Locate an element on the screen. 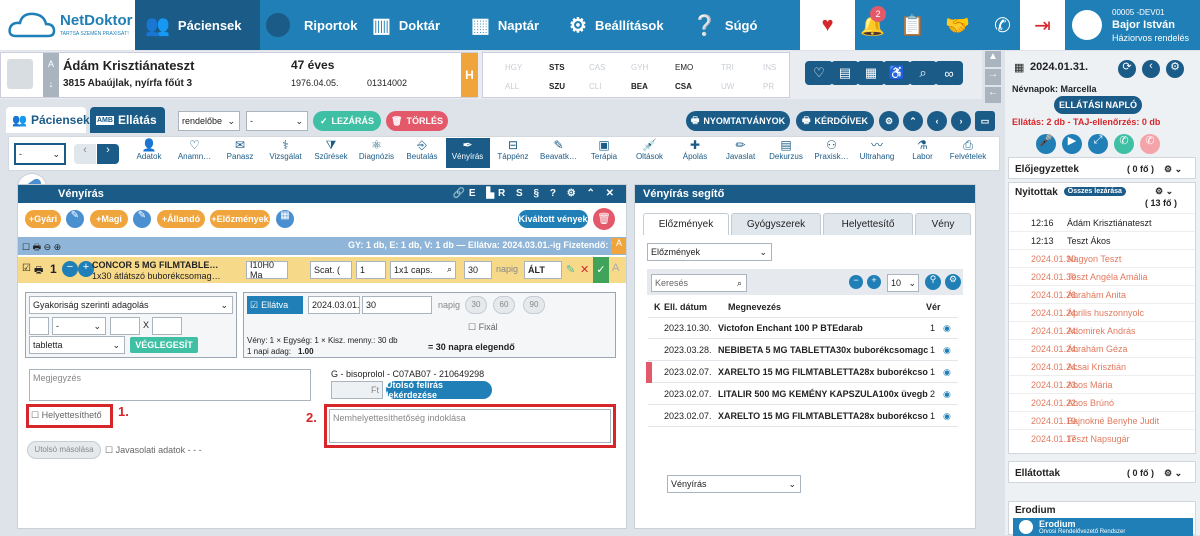 The image size is (1200, 536). gyari-button: +Gyári is located at coordinates (43, 219).